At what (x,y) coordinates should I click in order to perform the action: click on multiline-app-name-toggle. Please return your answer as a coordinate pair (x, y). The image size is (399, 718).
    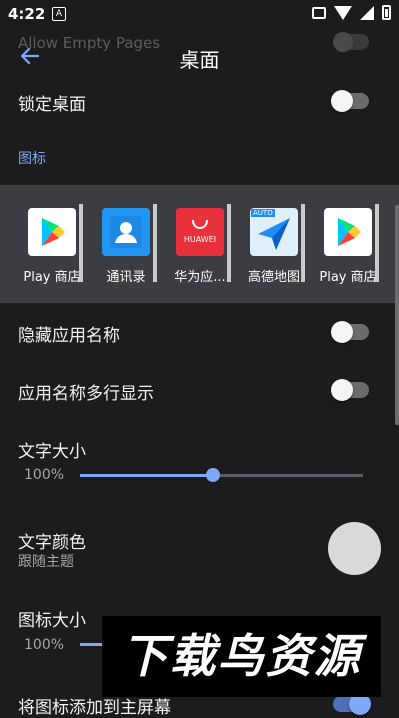
    Looking at the image, I should click on (350, 390).